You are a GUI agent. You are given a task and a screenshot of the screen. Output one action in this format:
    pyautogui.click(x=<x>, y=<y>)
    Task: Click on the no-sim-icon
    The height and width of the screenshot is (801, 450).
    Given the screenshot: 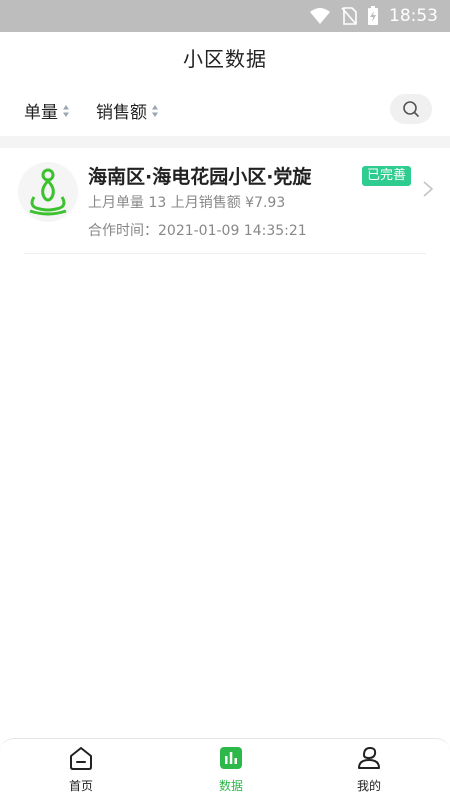 What is the action you would take?
    pyautogui.click(x=349, y=16)
    